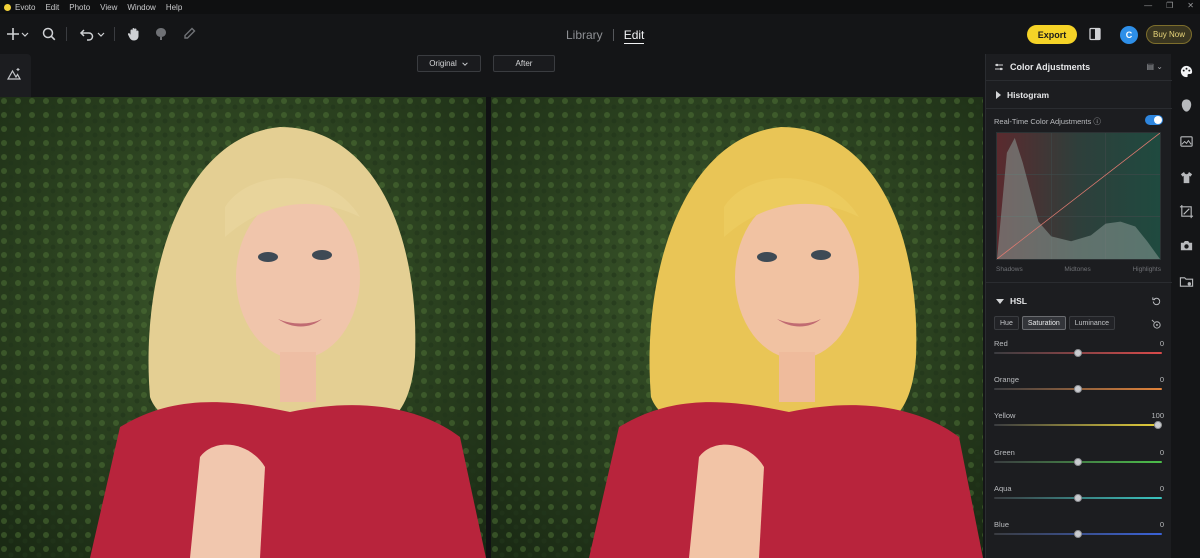  I want to click on menu-app-name: Evoto, so click(25, 7).